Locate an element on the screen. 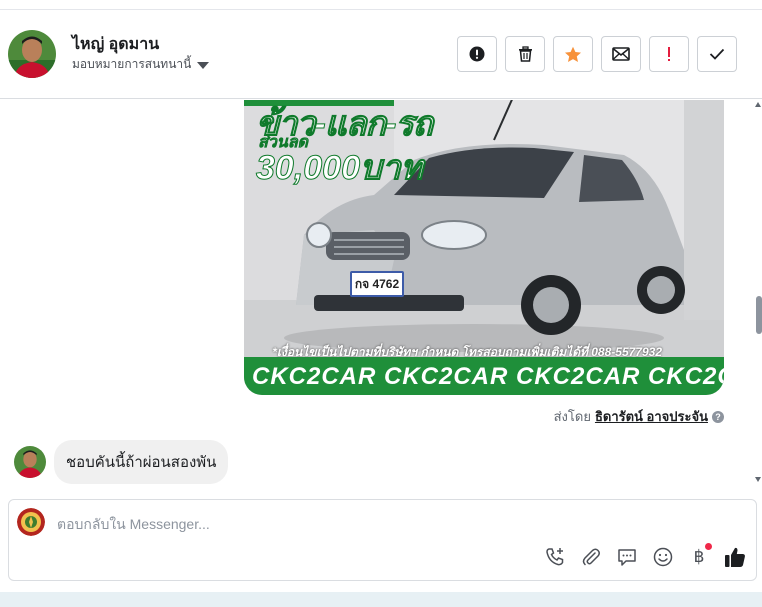  payment-button: ฿ is located at coordinates (700, 555).